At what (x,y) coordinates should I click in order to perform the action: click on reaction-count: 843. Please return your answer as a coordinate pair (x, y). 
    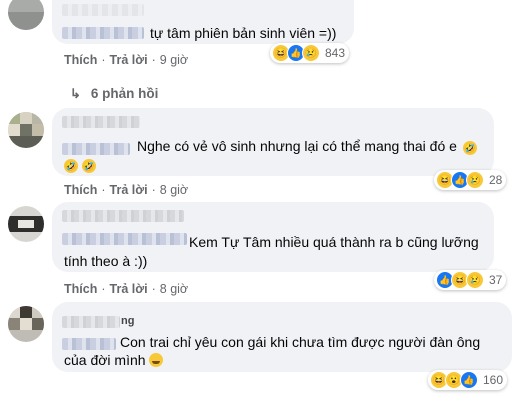
    Looking at the image, I should click on (335, 53).